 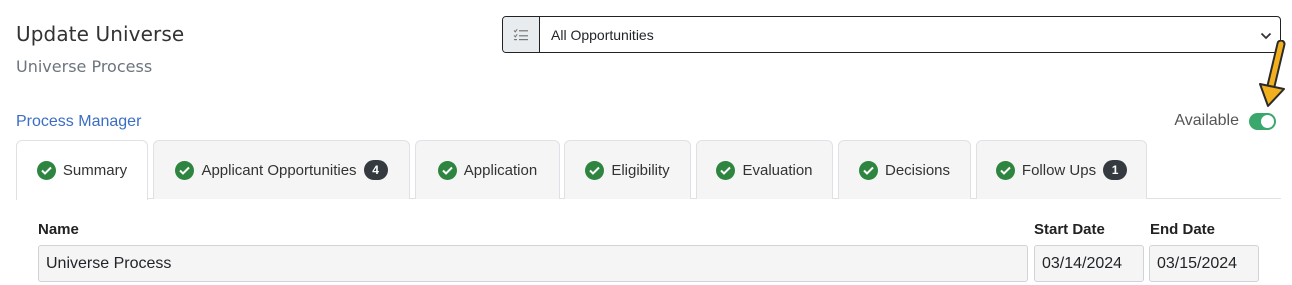 I want to click on start-date-value: 03/14/2024, so click(x=1082, y=263).